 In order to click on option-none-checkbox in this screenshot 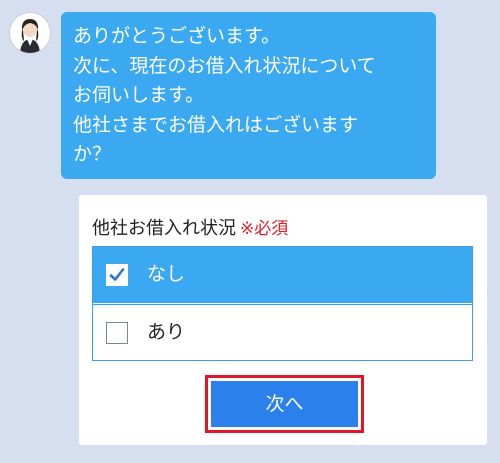, I will do `click(117, 275)`.